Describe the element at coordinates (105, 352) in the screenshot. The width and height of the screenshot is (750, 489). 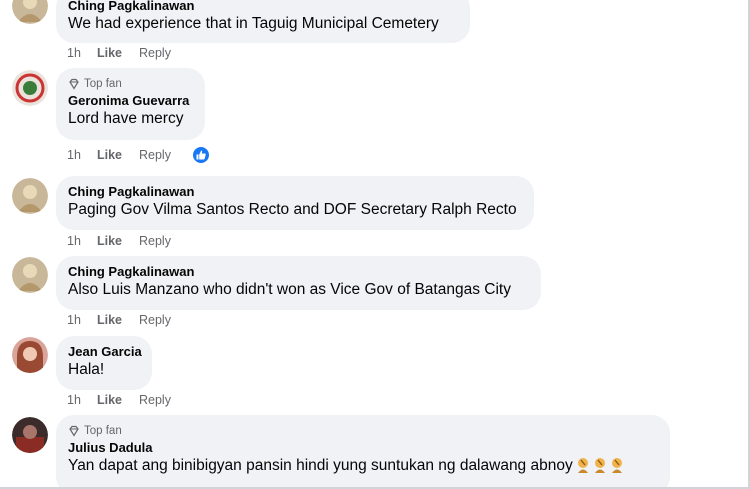
I see `comment-author: Jean Garcia` at that location.